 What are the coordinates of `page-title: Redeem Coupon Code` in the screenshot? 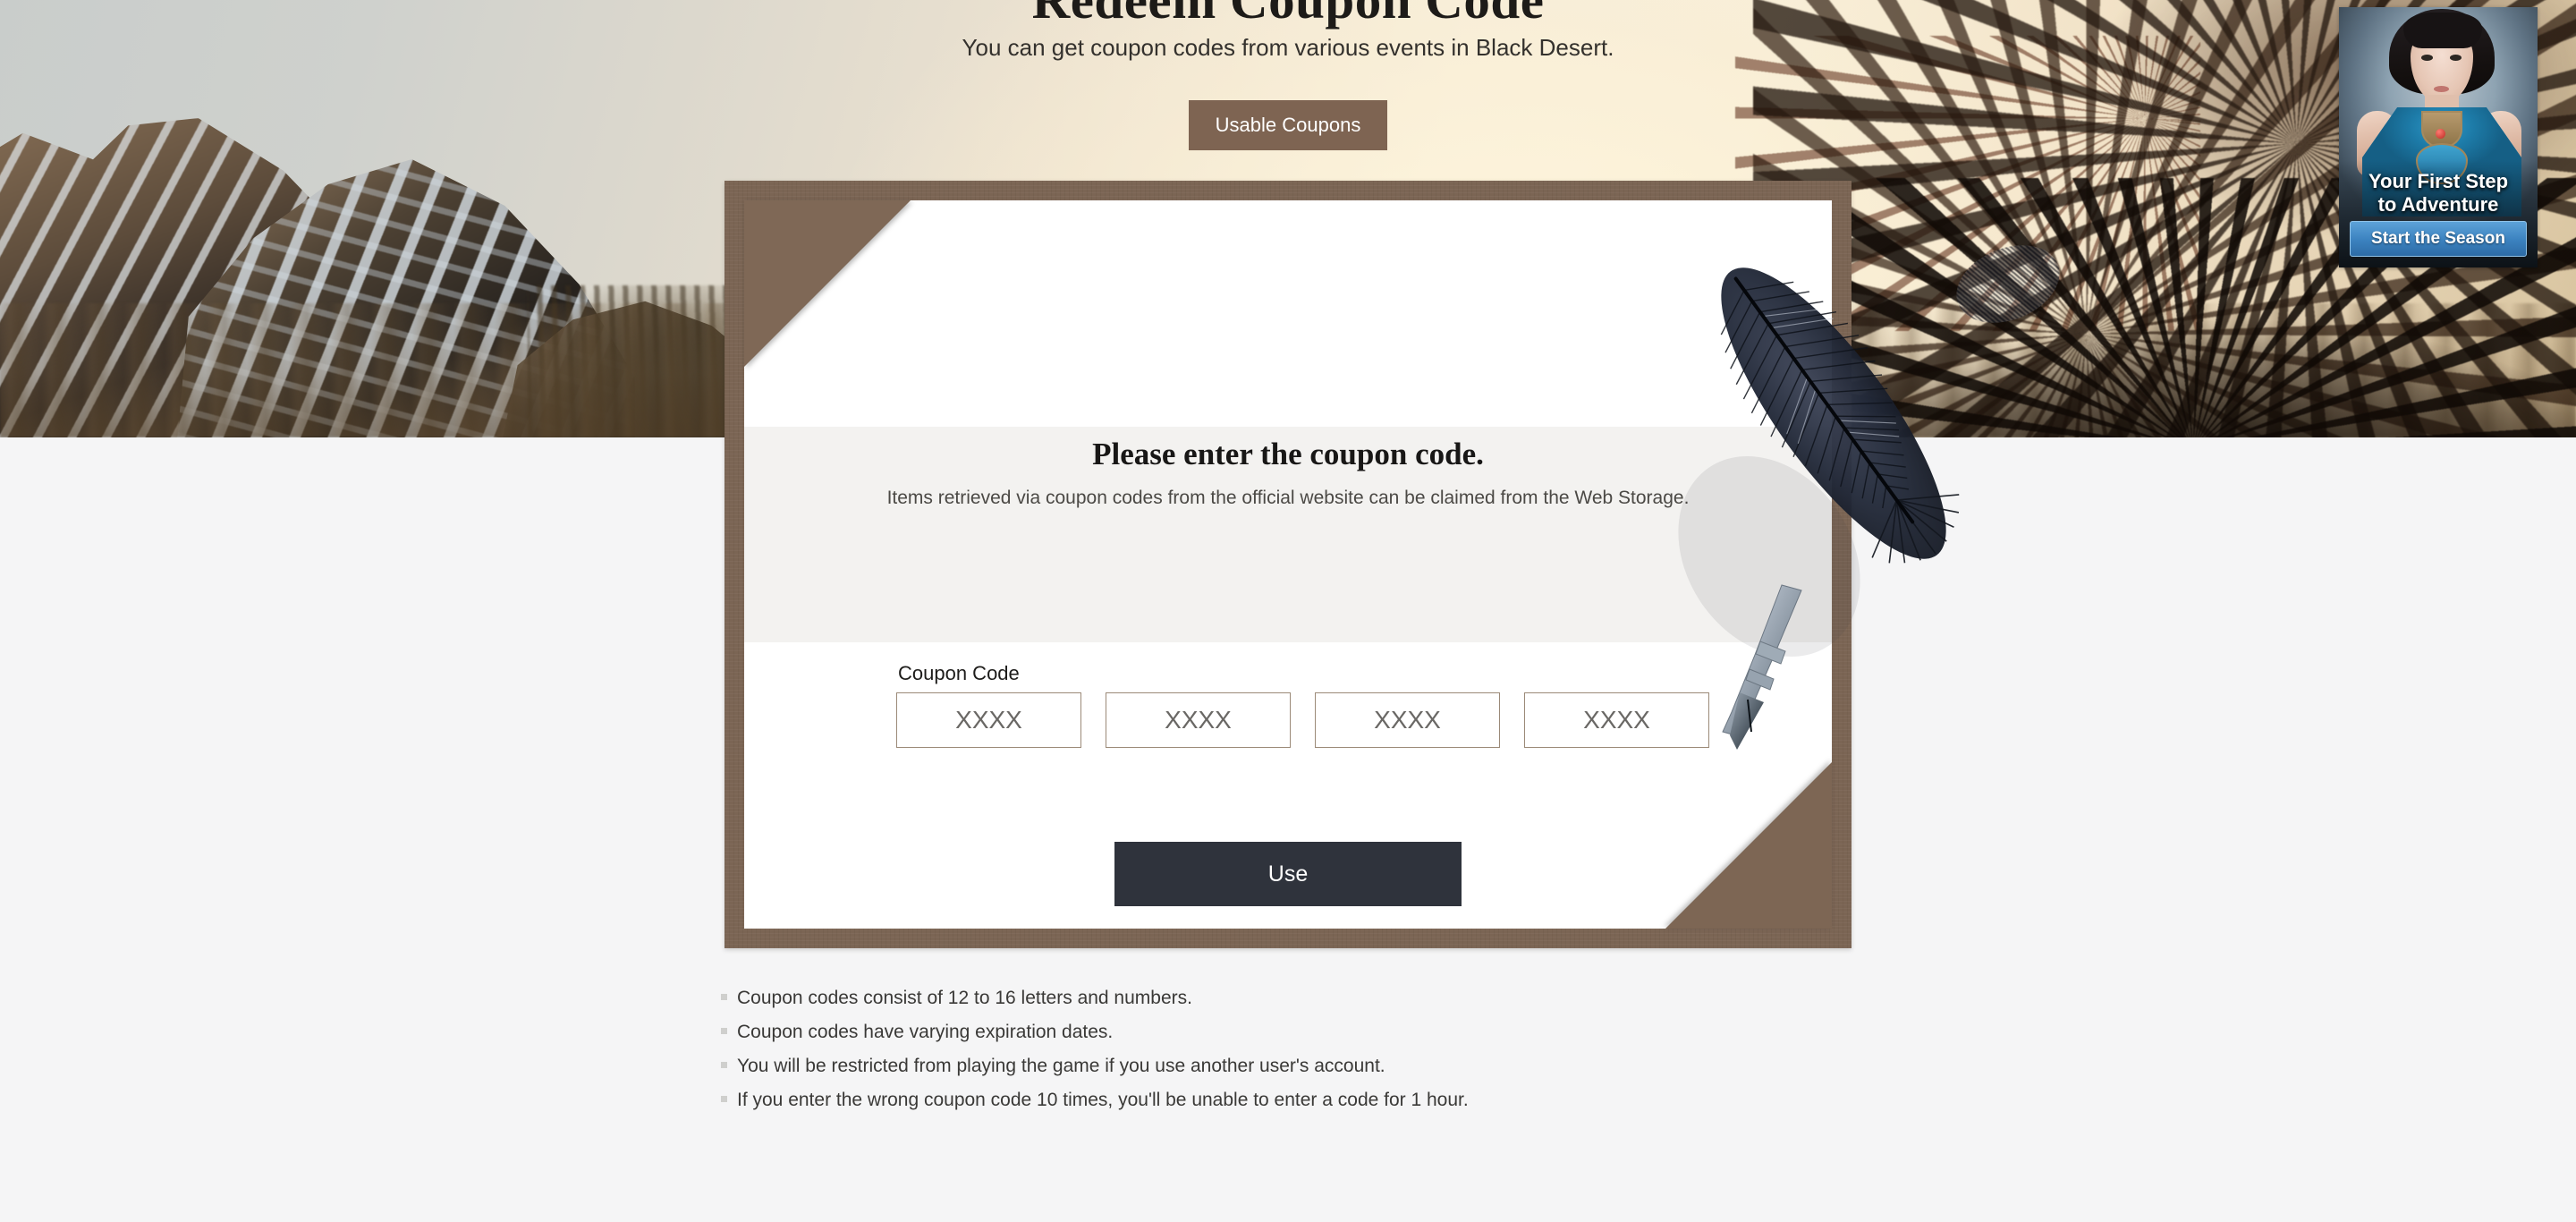 It's located at (1288, 15).